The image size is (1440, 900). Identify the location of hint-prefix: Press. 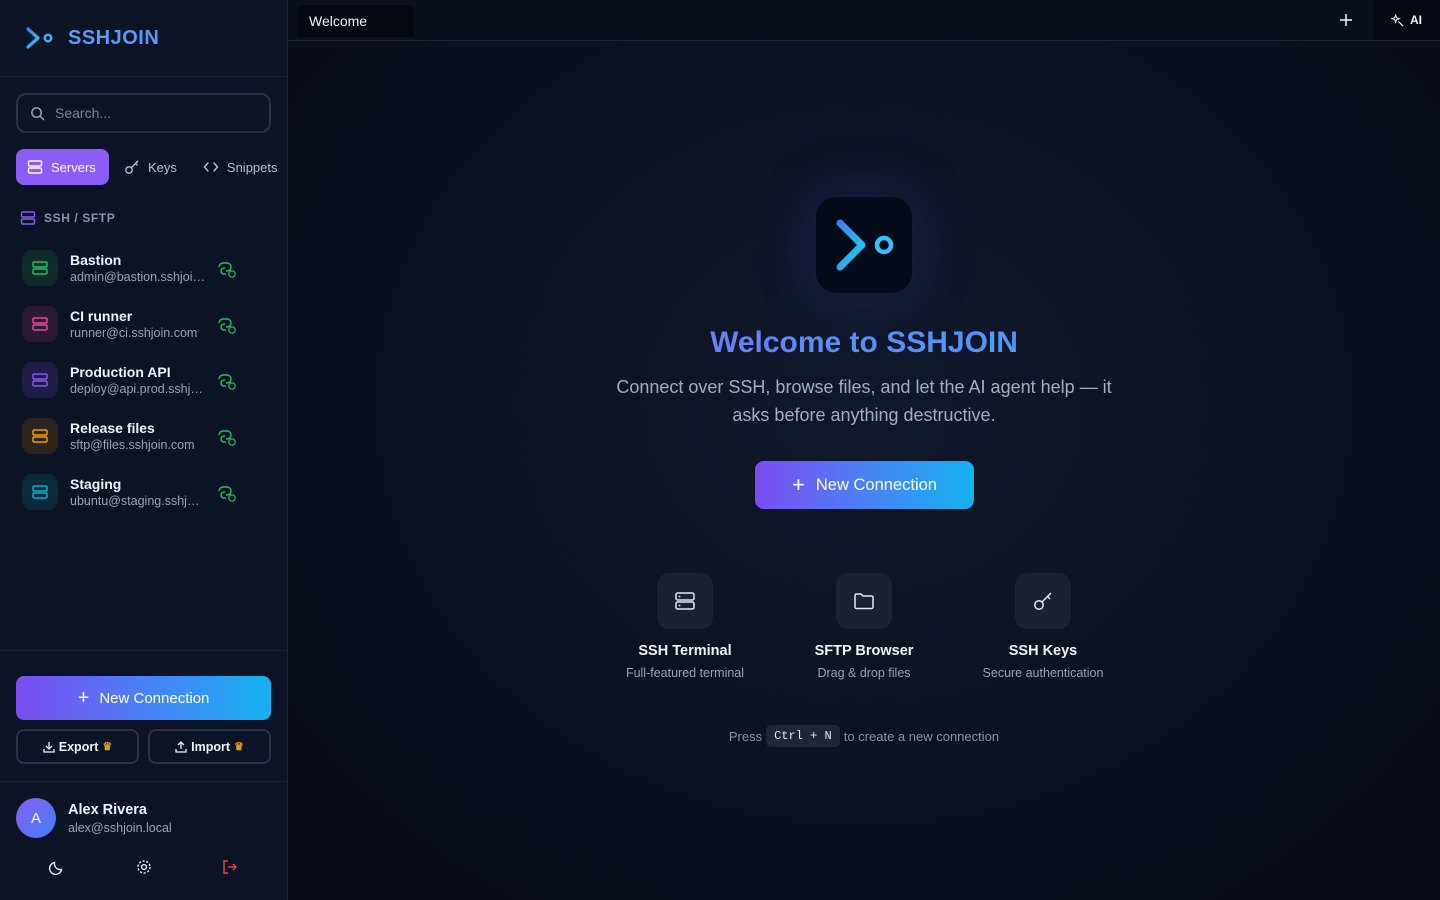
(745, 736).